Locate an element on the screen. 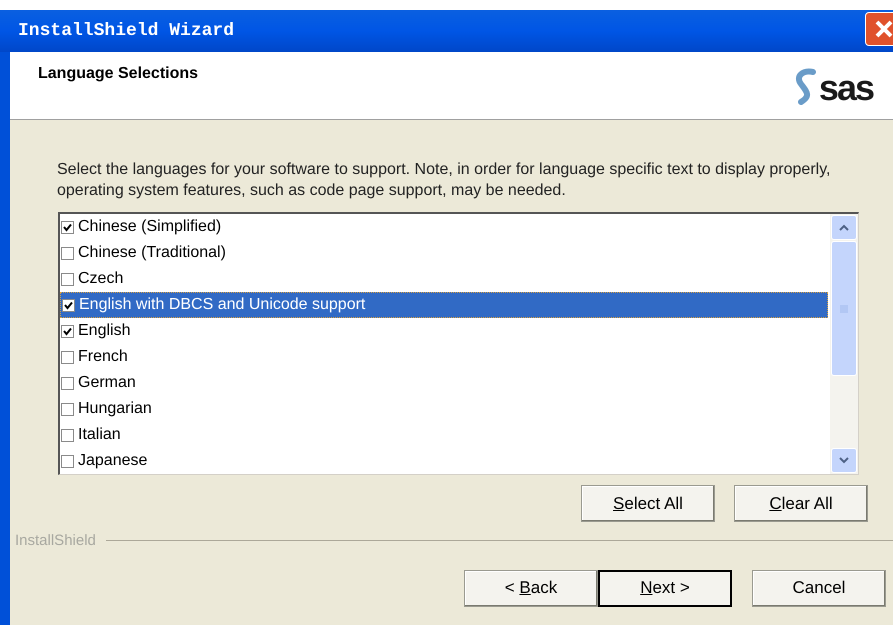  scroll-up-button is located at coordinates (844, 227).